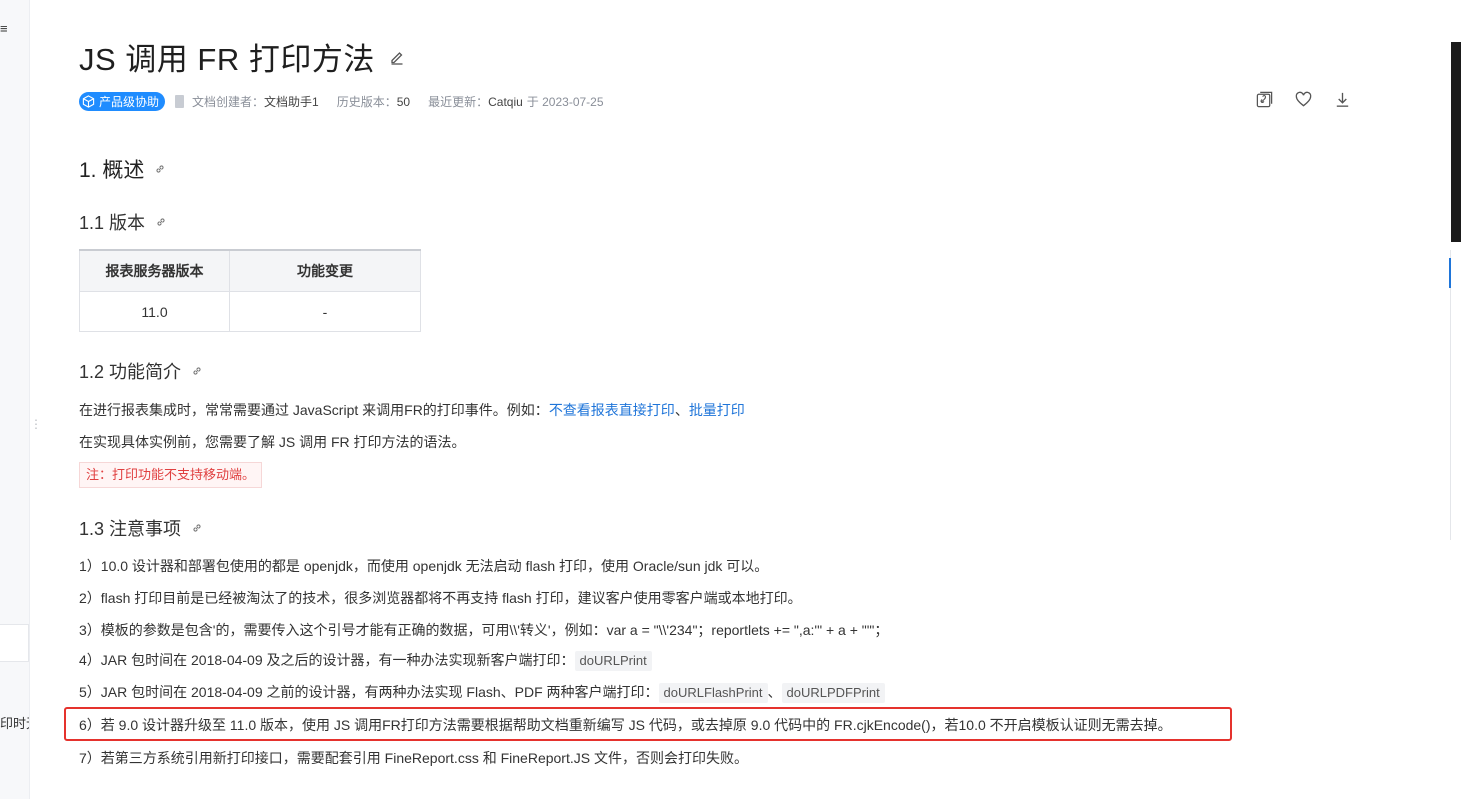  What do you see at coordinates (154, 270) in the screenshot?
I see `table-header-cell: 报表服务器版本` at bounding box center [154, 270].